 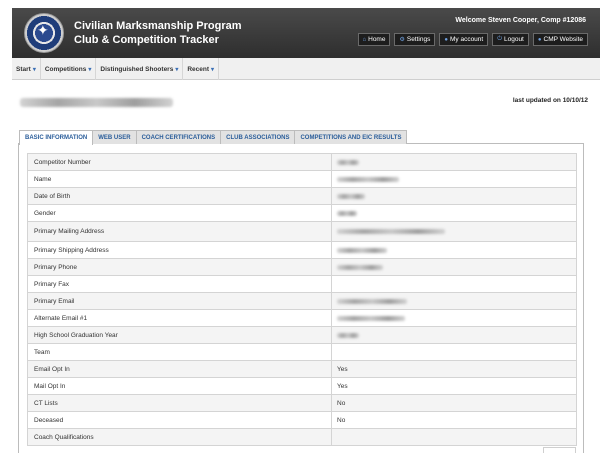 I want to click on settings-button-label: Settings, so click(x=418, y=39).